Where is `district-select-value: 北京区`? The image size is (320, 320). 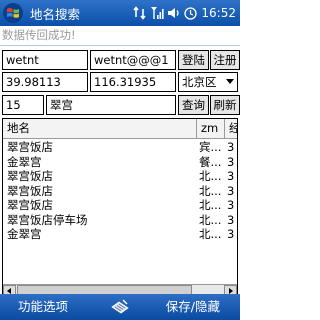
district-select-value: 北京区 is located at coordinates (199, 82).